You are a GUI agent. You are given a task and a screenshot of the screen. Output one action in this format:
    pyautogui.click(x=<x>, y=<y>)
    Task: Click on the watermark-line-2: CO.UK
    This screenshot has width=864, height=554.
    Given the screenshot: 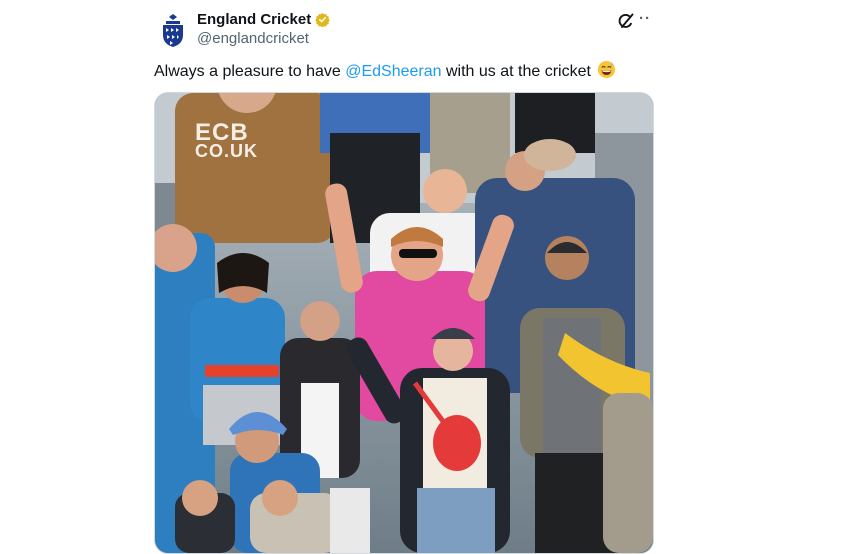 What is the action you would take?
    pyautogui.click(x=226, y=151)
    